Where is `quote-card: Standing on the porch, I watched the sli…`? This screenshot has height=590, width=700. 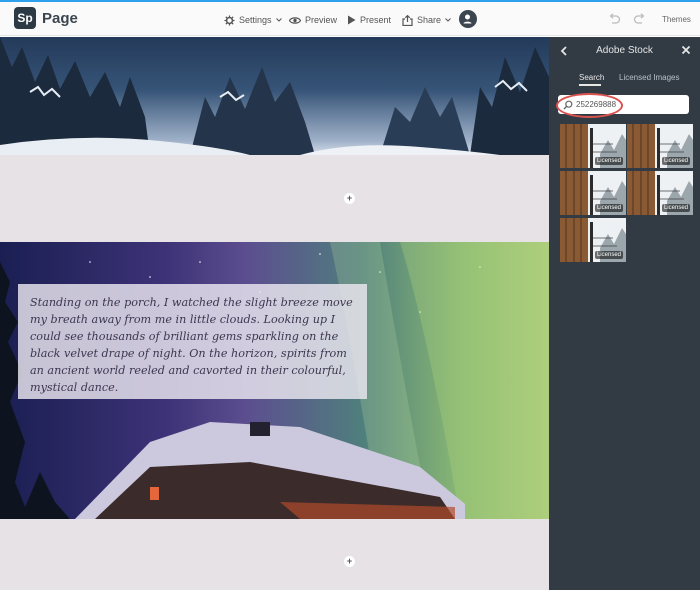 quote-card: Standing on the porch, I watched the sli… is located at coordinates (192, 341).